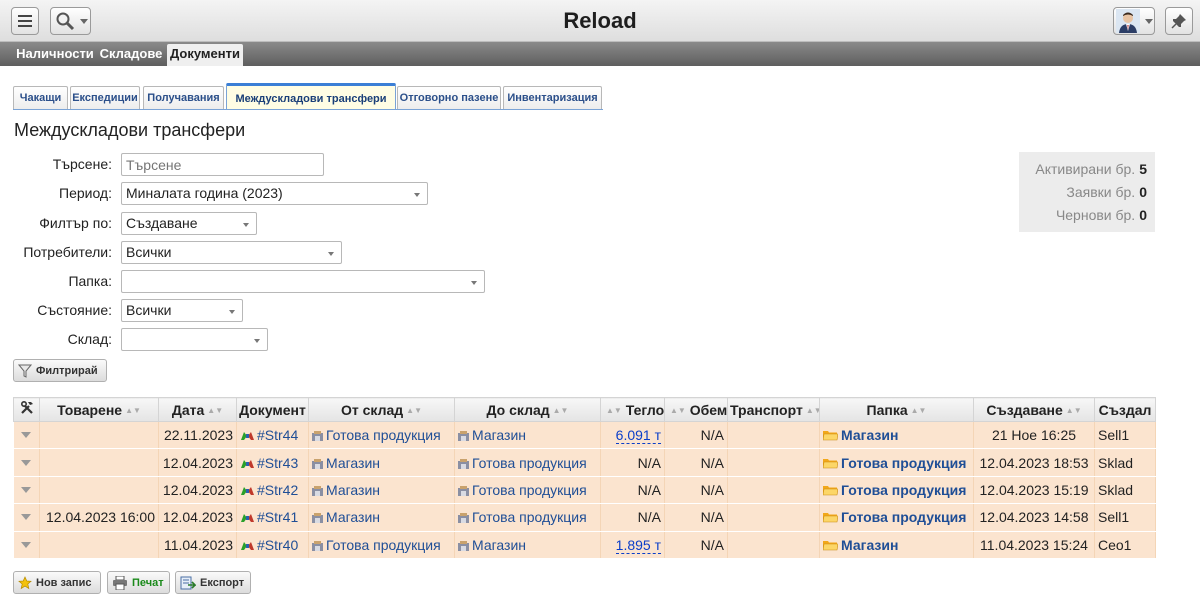  I want to click on author-cell: Ceo1, so click(1125, 545).